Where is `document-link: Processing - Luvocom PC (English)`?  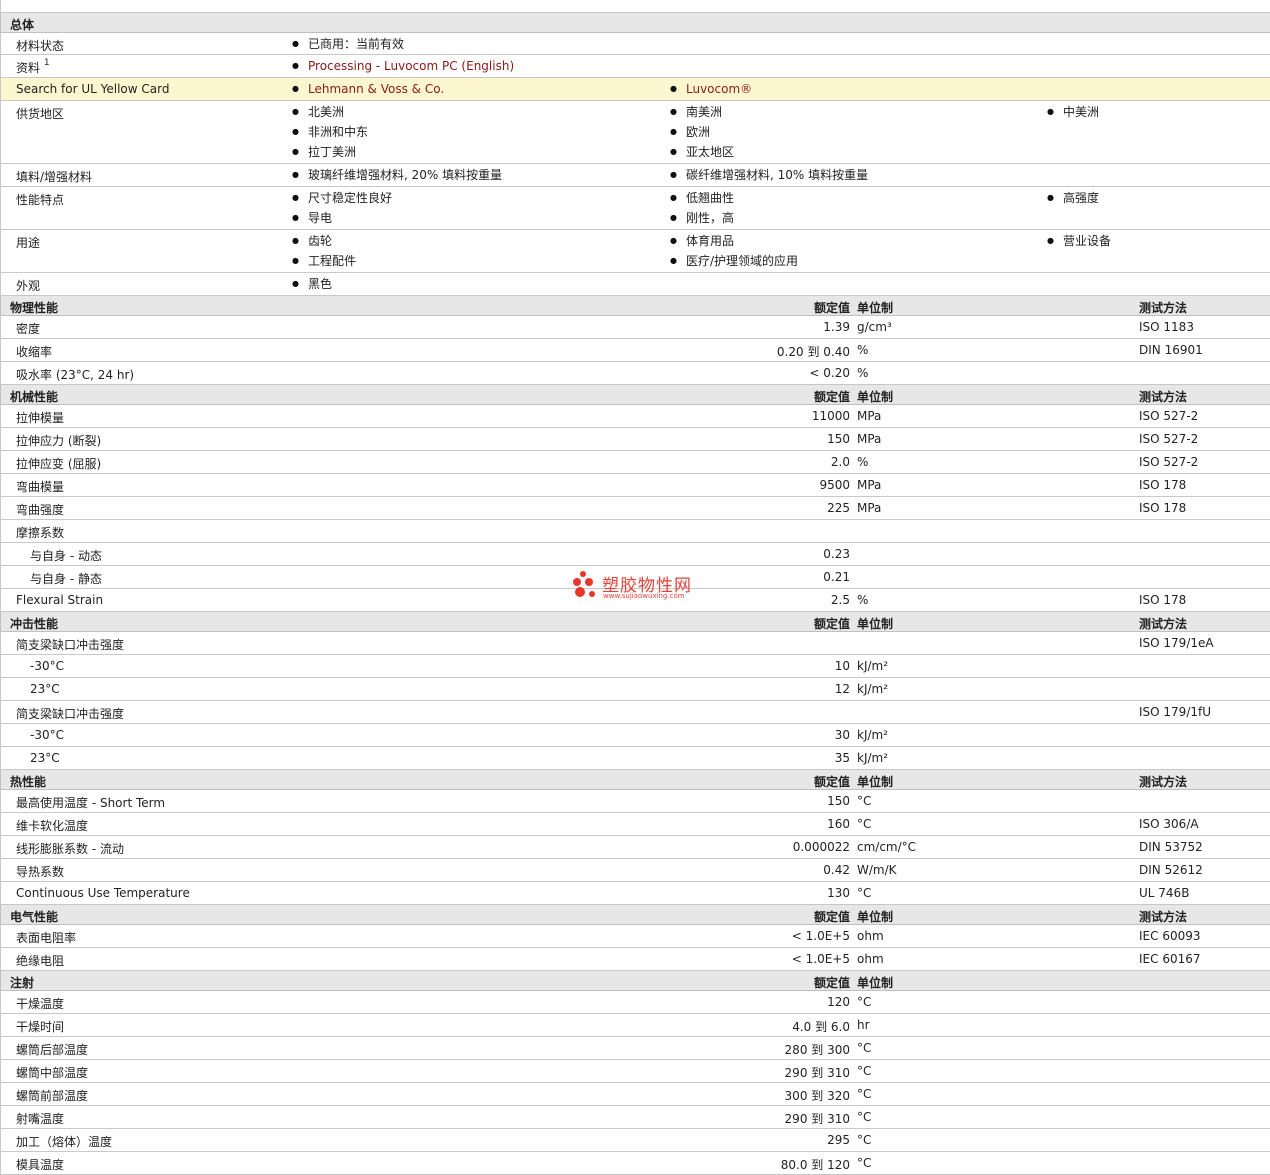 document-link: Processing - Luvocom PC (English) is located at coordinates (403, 69).